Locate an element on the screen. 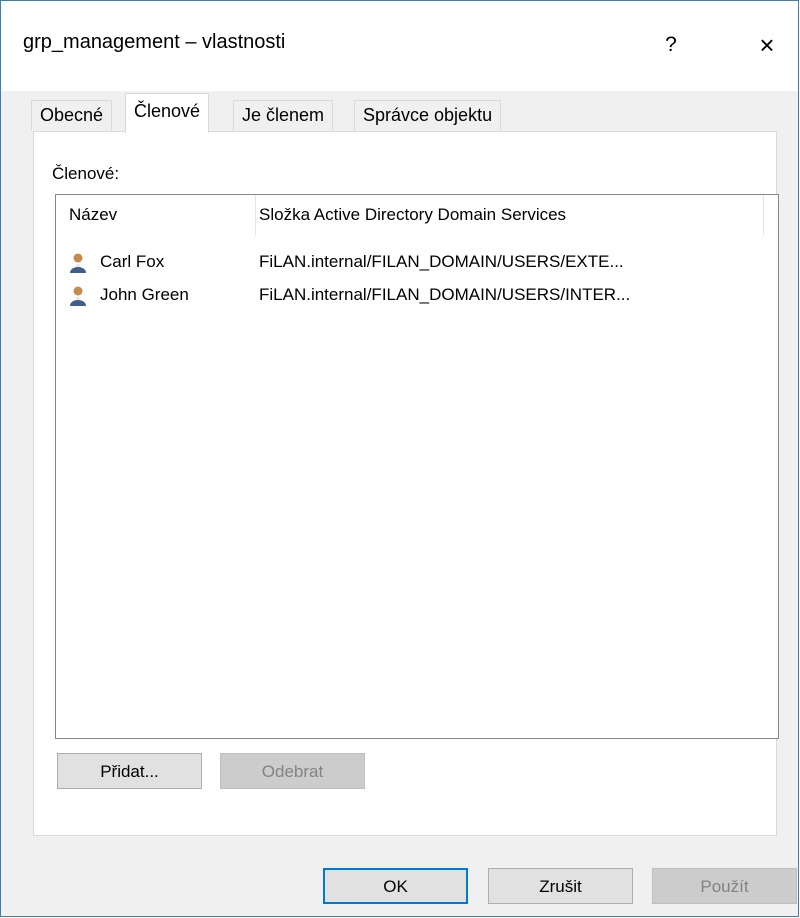  dialog-title: grp_management – vlastnosti is located at coordinates (154, 42).